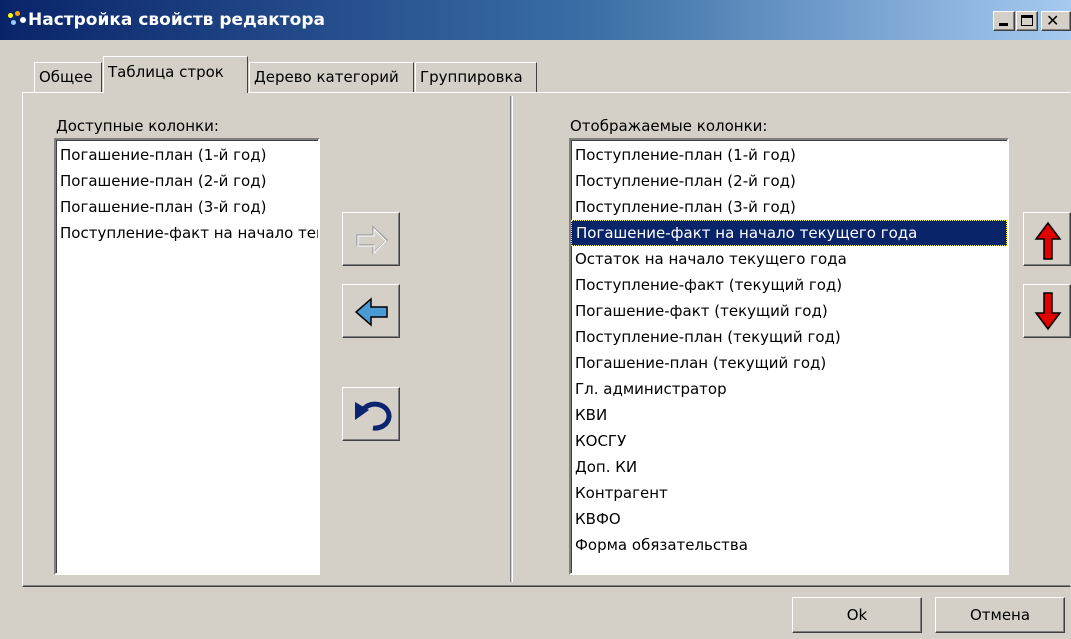  I want to click on remove-column-button, so click(371, 311).